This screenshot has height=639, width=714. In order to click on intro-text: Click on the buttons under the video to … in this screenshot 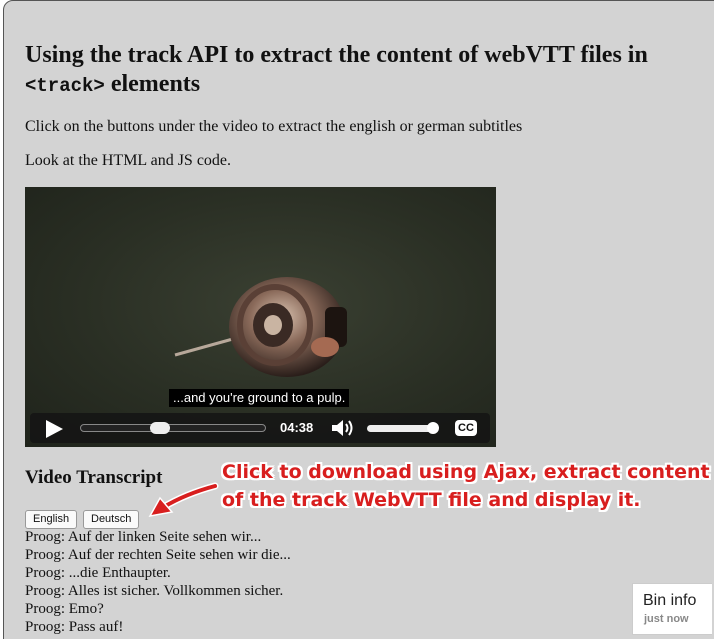, I will do `click(274, 126)`.